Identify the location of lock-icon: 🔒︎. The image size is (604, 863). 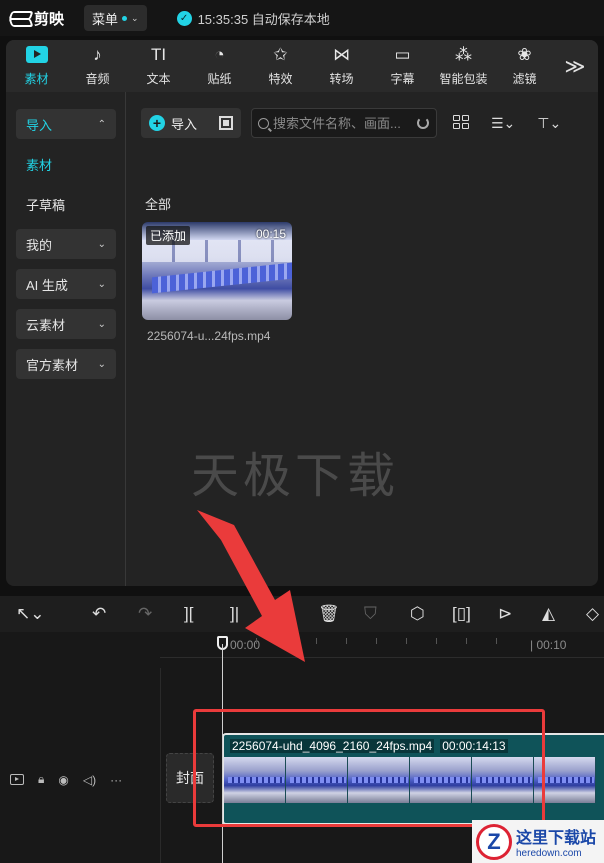
(41, 779).